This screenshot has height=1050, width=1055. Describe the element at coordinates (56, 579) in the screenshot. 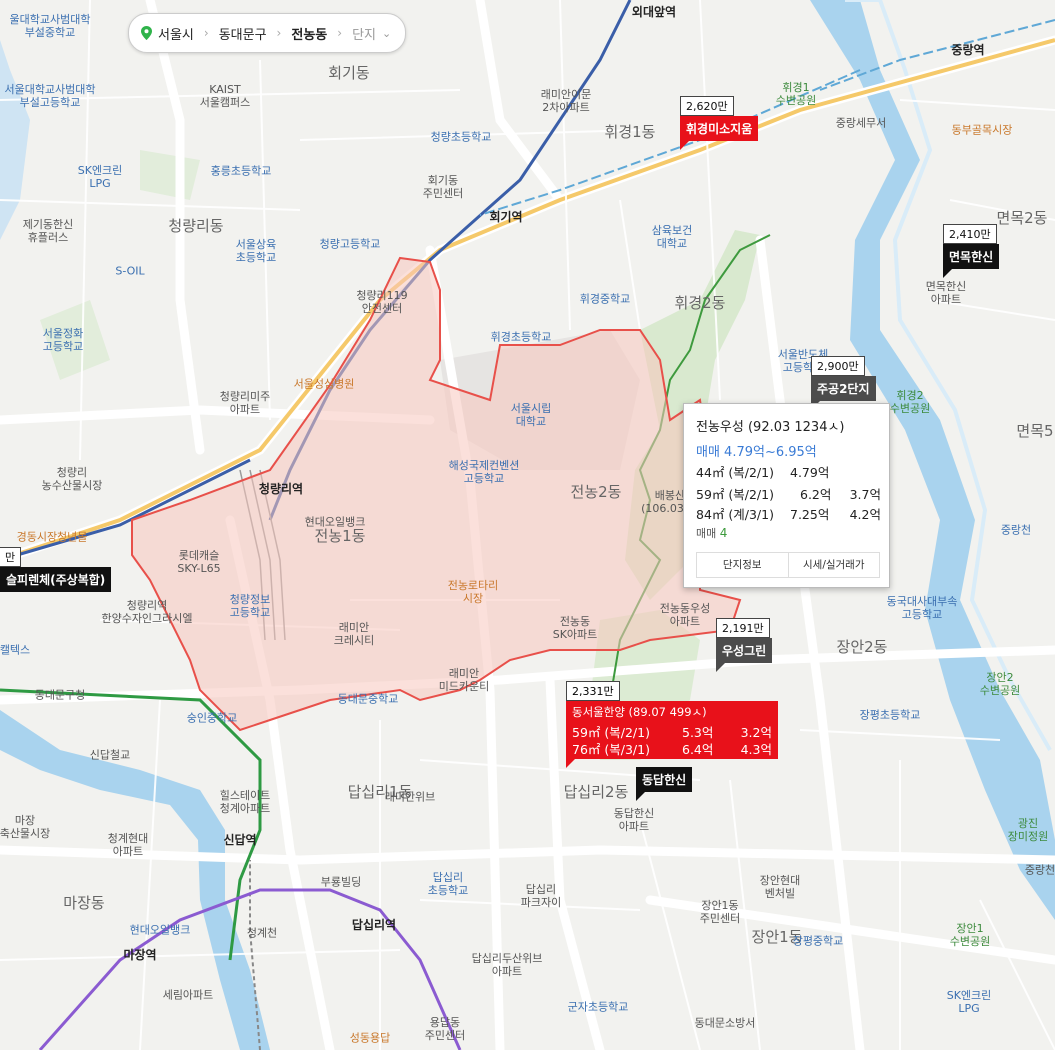

I see `marker-name: 슬피렌체(주상복합)` at that location.